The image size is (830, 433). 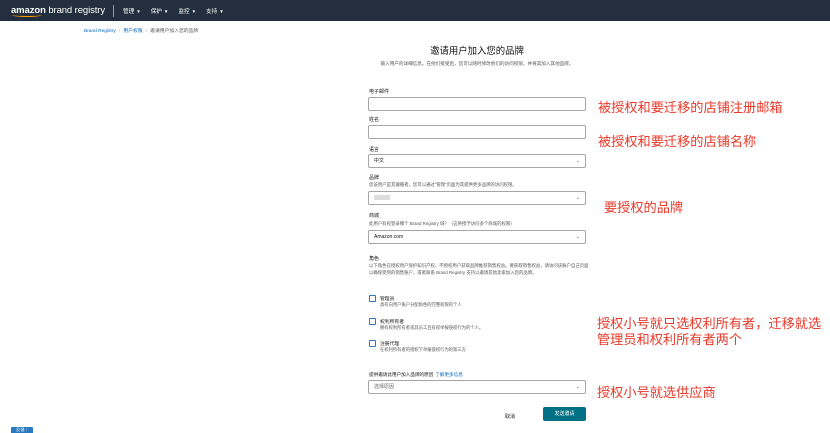 I want to click on reason-label-text: 提供邀请此用户加入品牌的原因, so click(x=401, y=374).